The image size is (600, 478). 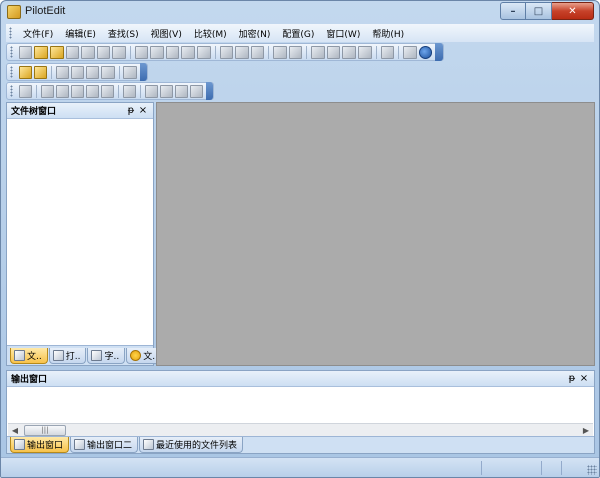 What do you see at coordinates (300, 444) in the screenshot?
I see `output-tabs: 输出窗口 输出窗口二 最近使用的文件列表` at bounding box center [300, 444].